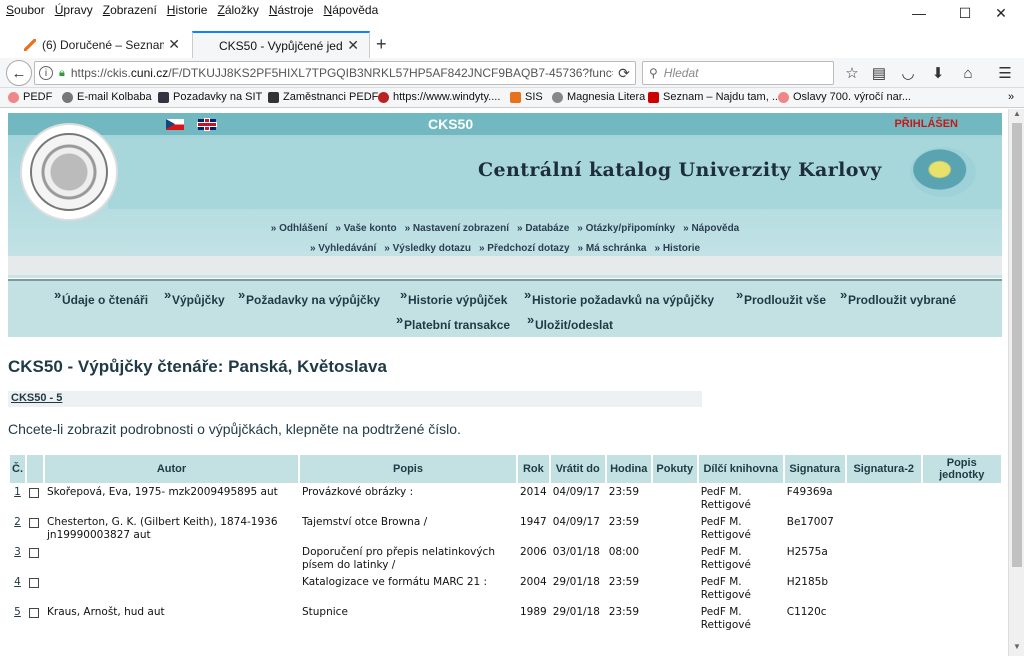 The height and width of the screenshot is (656, 1024). I want to click on cell-cislo: 1, so click(17, 499).